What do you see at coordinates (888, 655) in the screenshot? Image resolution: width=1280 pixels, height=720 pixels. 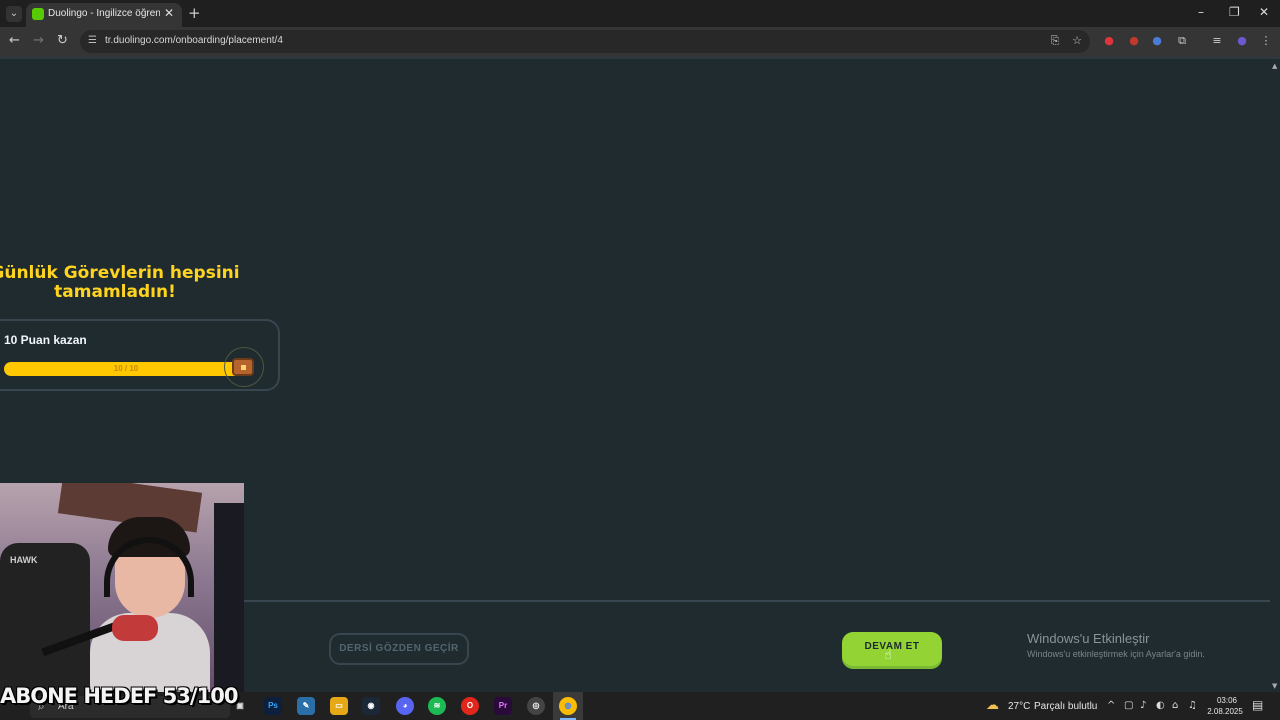 I see `hand-cursor-icon: ☝` at bounding box center [888, 655].